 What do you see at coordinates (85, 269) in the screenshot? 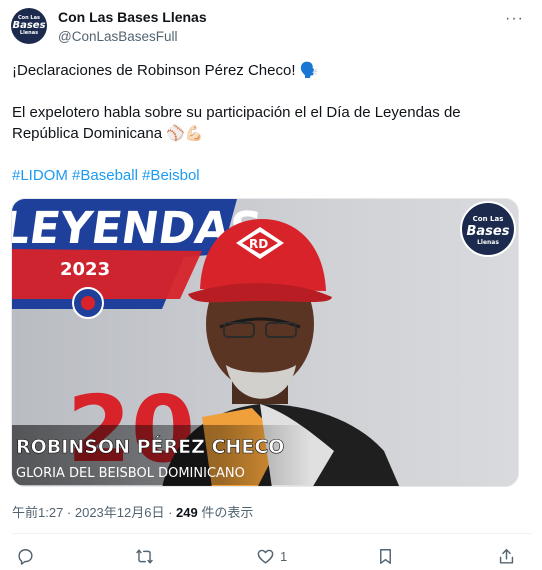
I see `banner-year: 2023` at bounding box center [85, 269].